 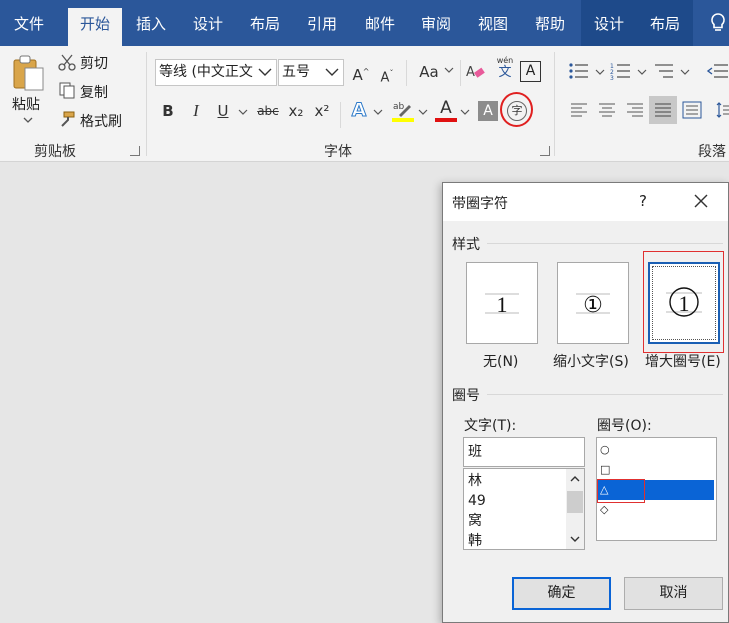 I want to click on justify-button, so click(x=663, y=110).